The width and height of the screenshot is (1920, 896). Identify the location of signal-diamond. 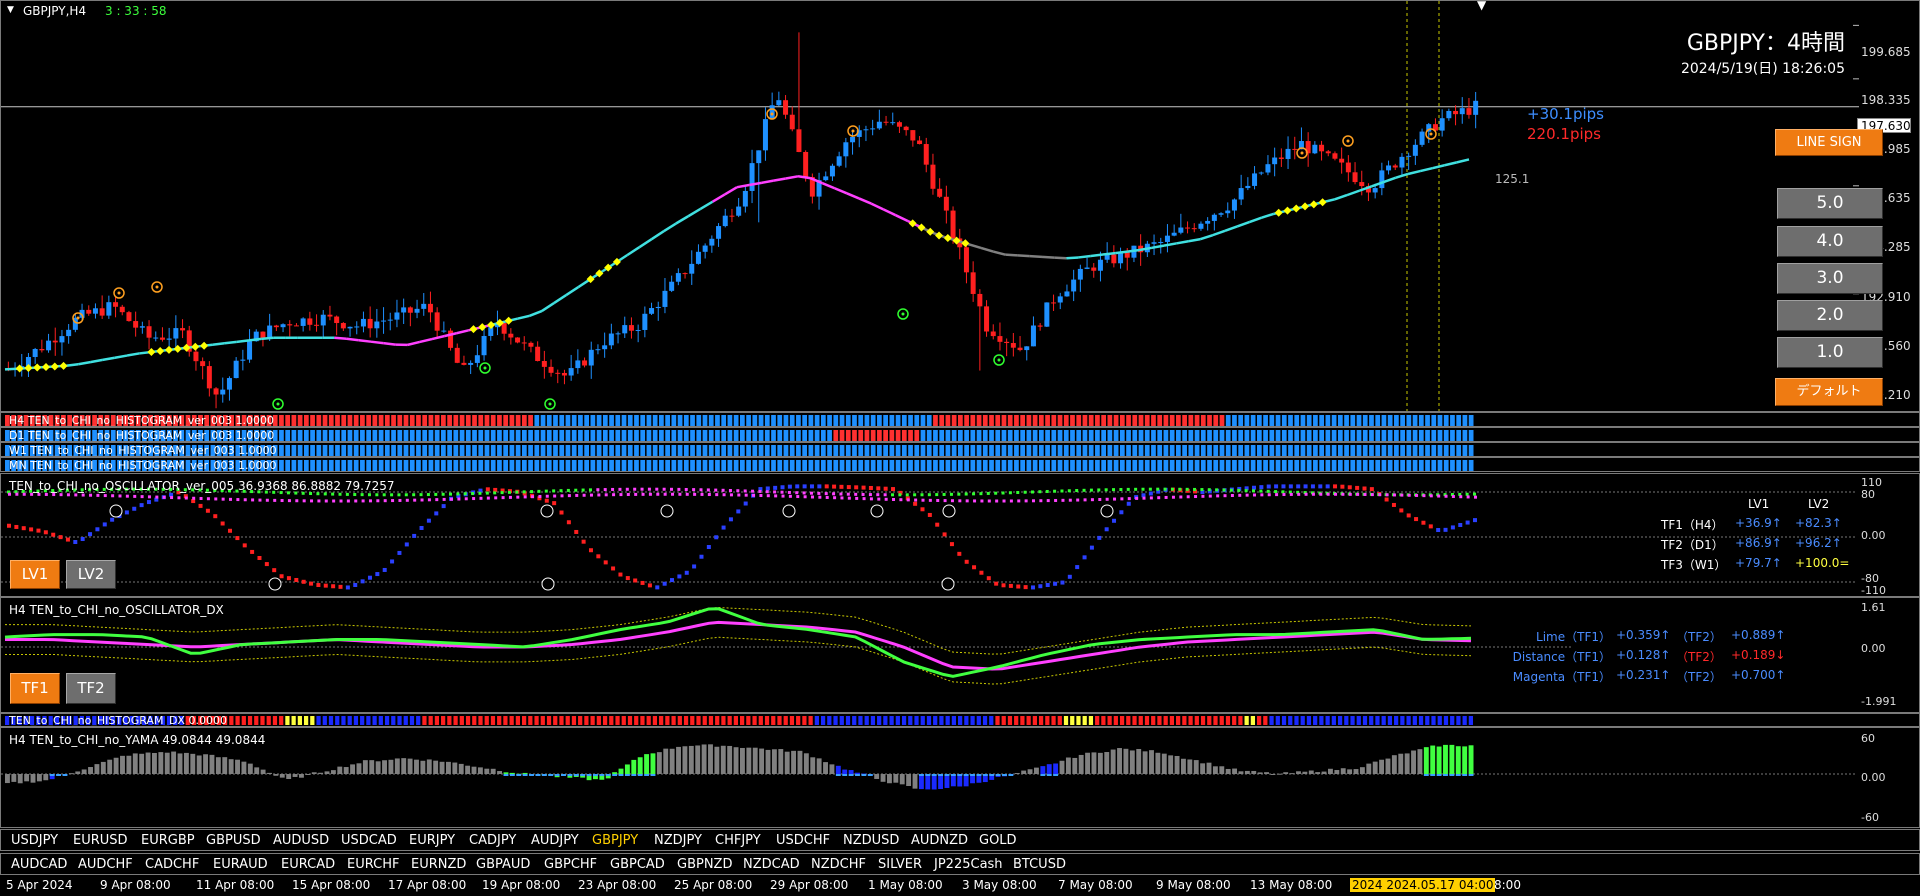
(1313, 204).